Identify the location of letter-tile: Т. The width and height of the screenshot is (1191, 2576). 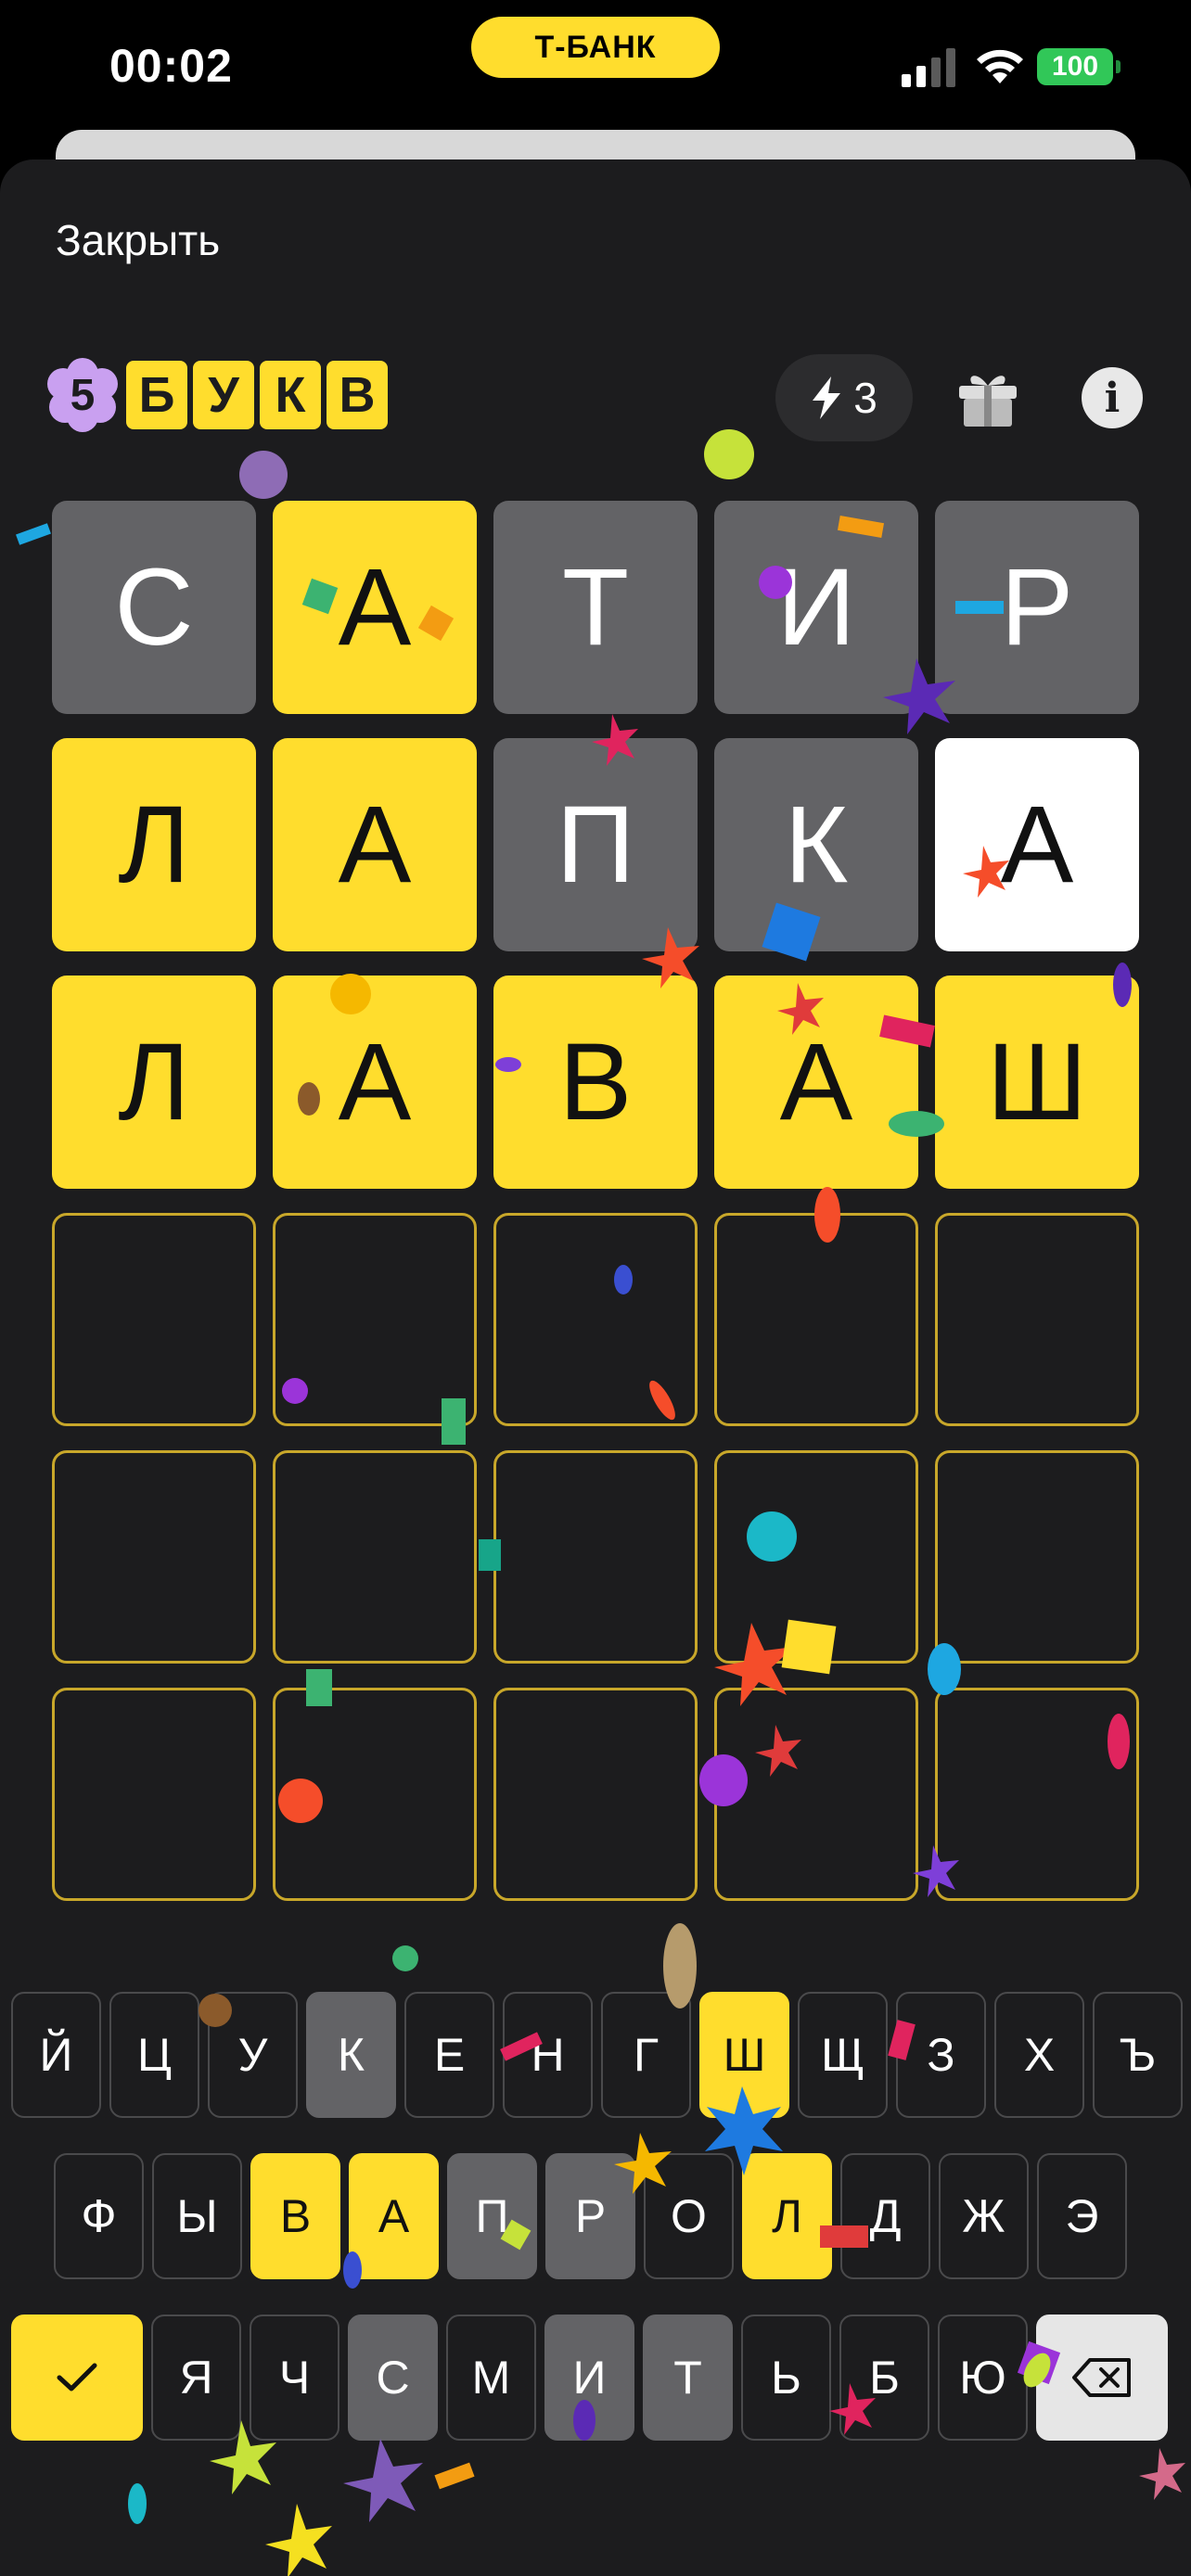
(595, 608).